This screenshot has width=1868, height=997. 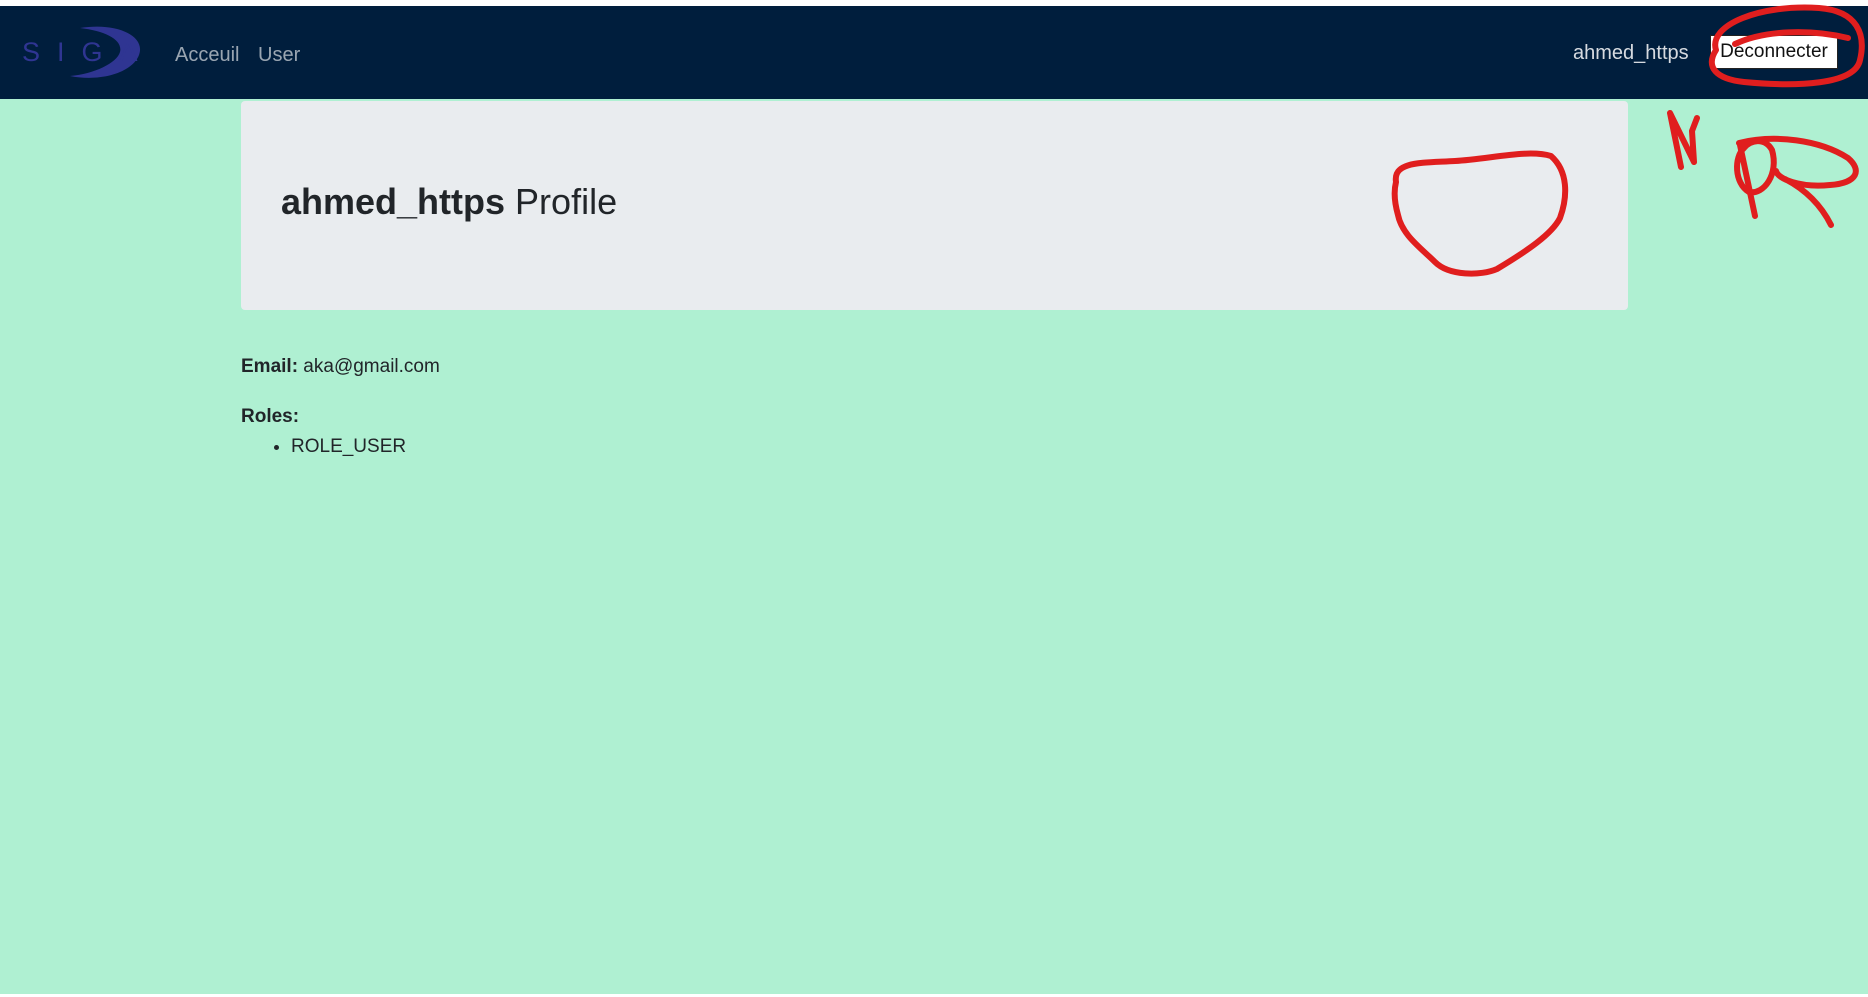 I want to click on email-label: Email:, so click(x=270, y=366).